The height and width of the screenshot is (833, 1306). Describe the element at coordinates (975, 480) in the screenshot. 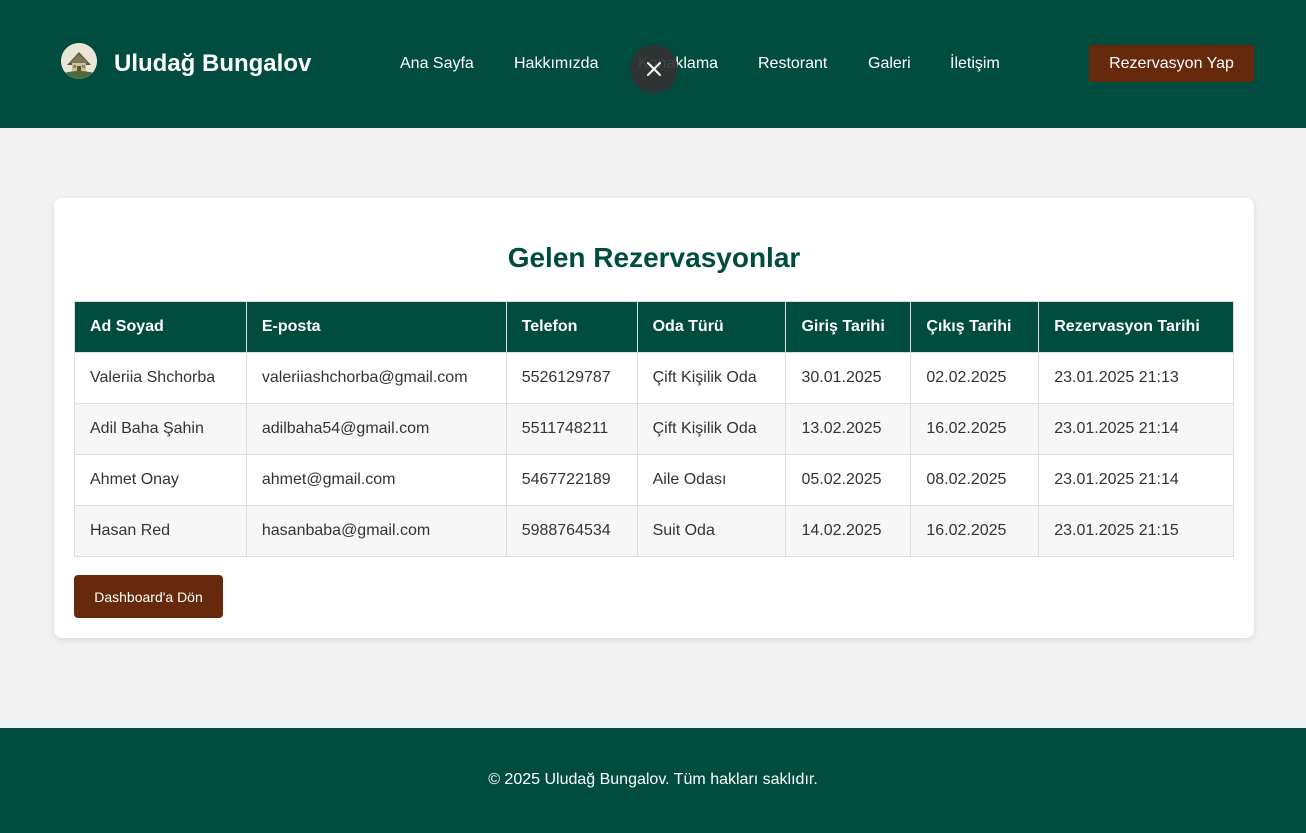

I see `cell-cikis-tarihi: 08.02.2025` at that location.